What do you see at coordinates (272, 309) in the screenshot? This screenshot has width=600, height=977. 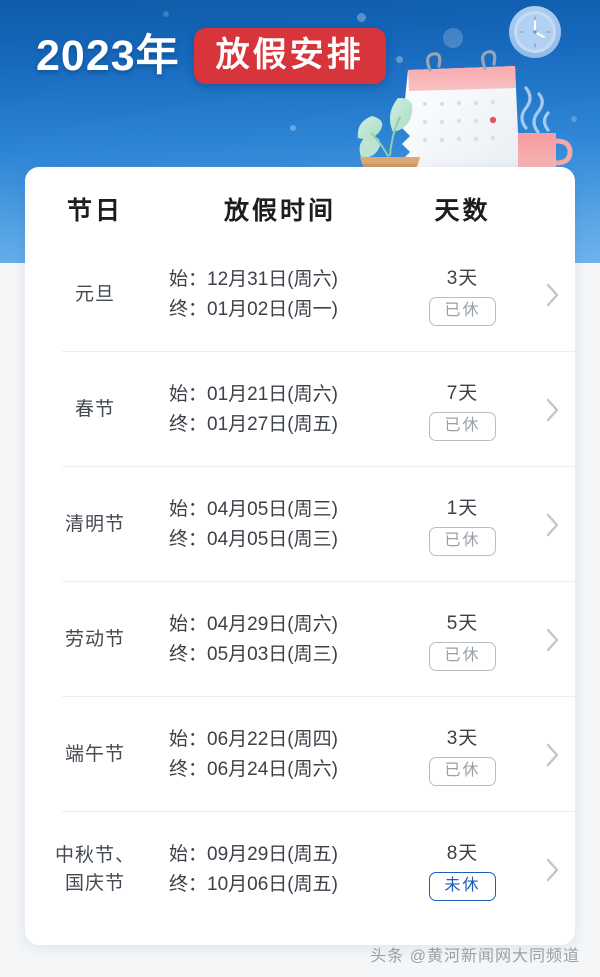 I see `end-date: 01月02日(周一)` at bounding box center [272, 309].